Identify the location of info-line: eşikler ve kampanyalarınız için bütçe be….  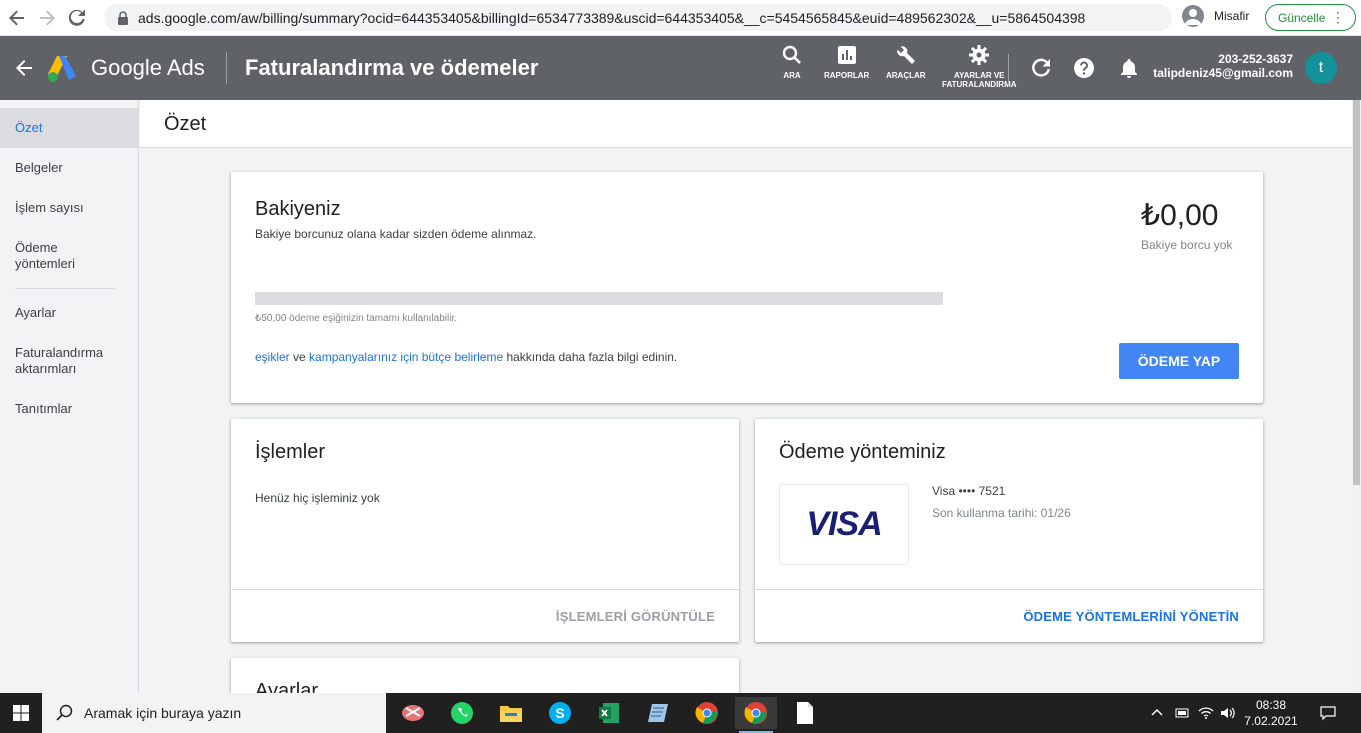
(466, 357).